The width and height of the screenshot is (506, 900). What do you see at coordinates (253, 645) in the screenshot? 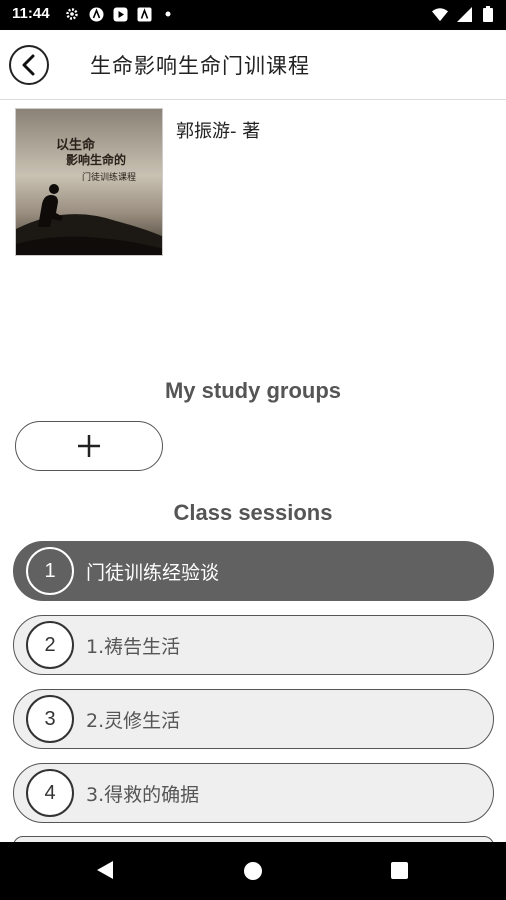
I see `session-item-2: 2 1.祷告生活` at bounding box center [253, 645].